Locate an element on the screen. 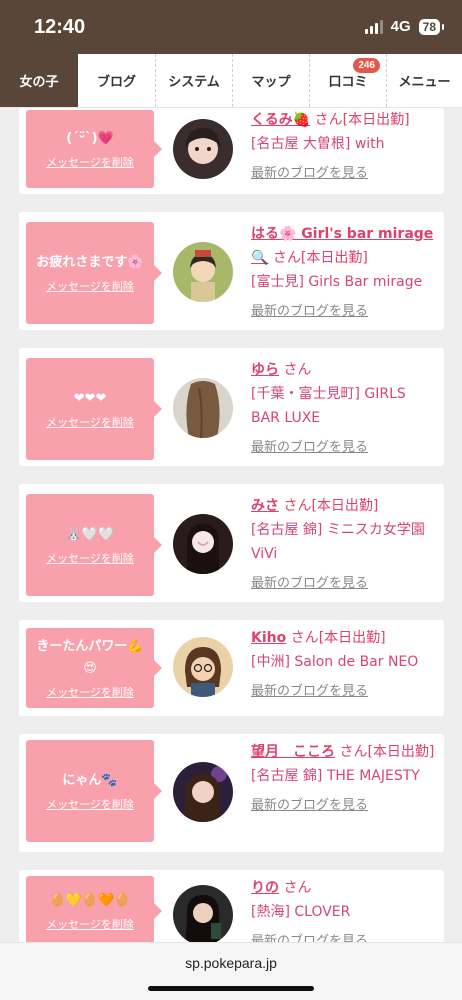 This screenshot has height=1000, width=462. message-bubble: にゃん🐾 メッセージを削除 is located at coordinates (94, 791).